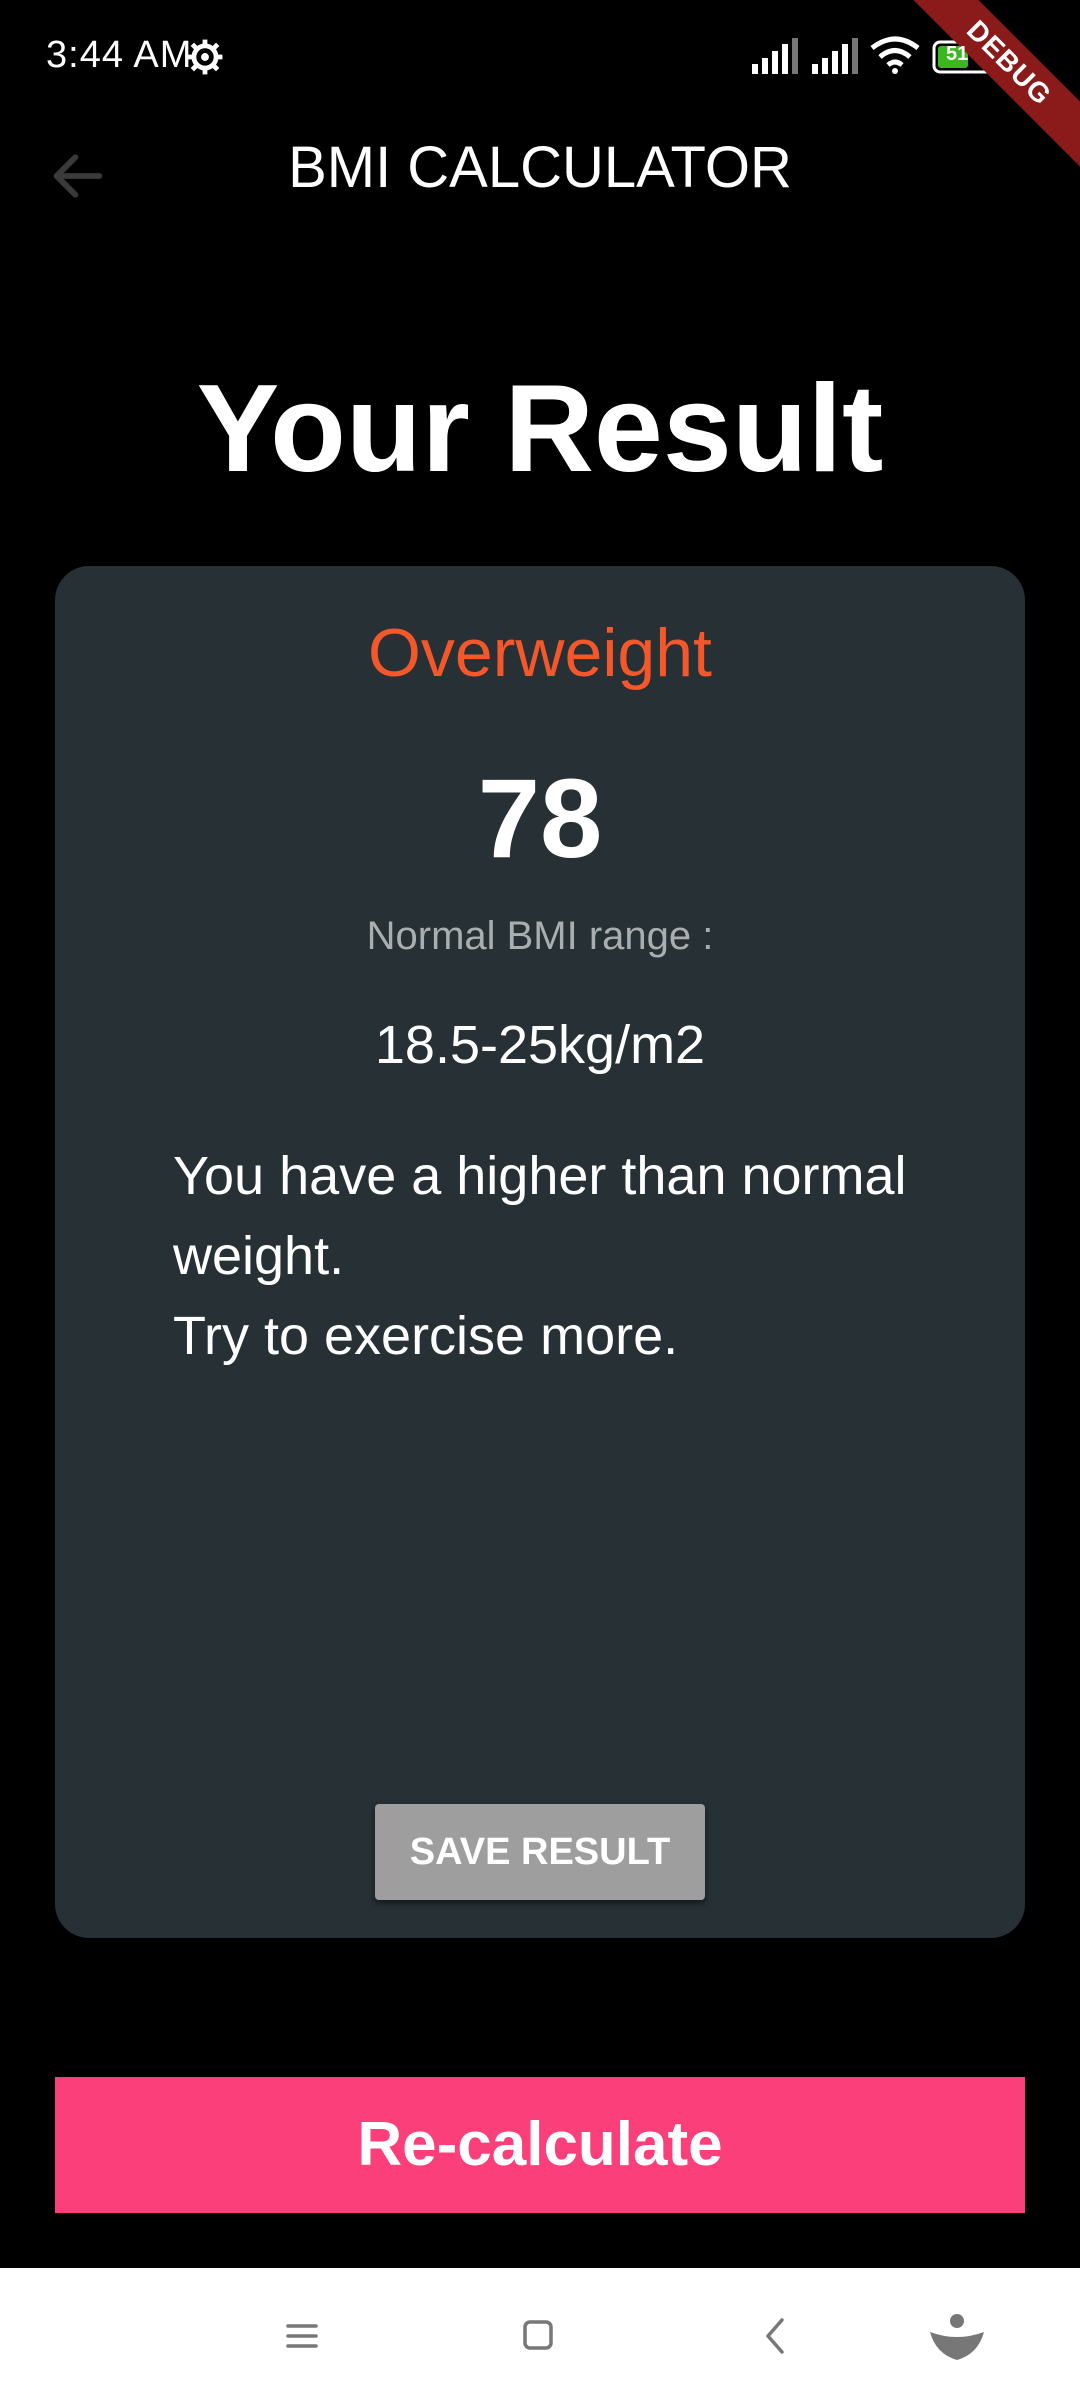  I want to click on normal-range-value: 18.5-25kg/m2, so click(540, 1045).